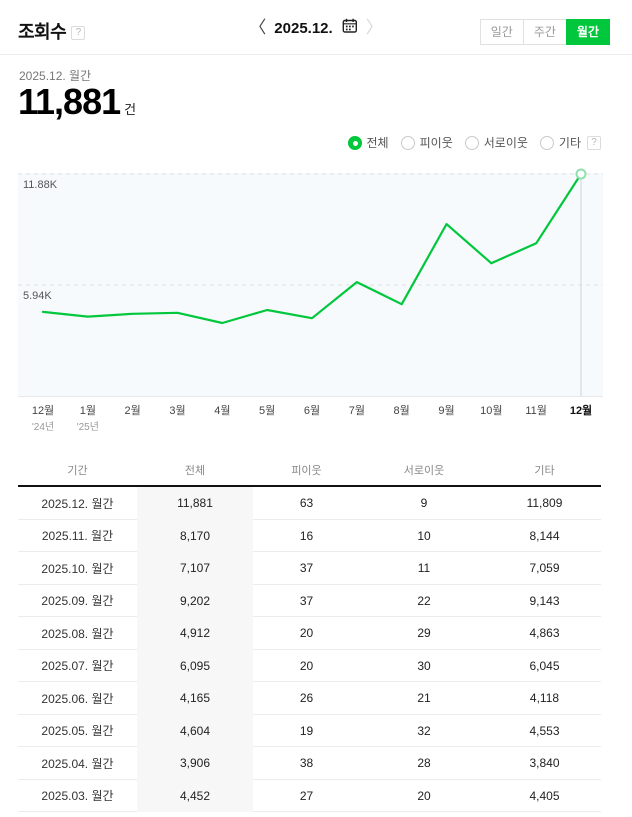  I want to click on legend-option-label: 기타, so click(569, 143).